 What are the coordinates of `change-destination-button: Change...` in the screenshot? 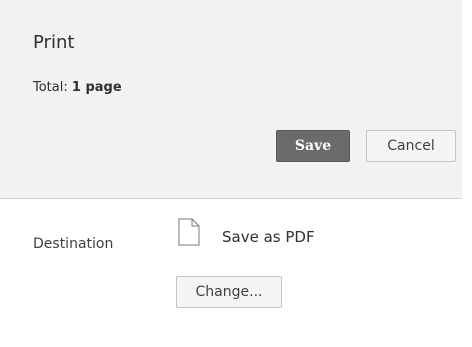 It's located at (229, 292).